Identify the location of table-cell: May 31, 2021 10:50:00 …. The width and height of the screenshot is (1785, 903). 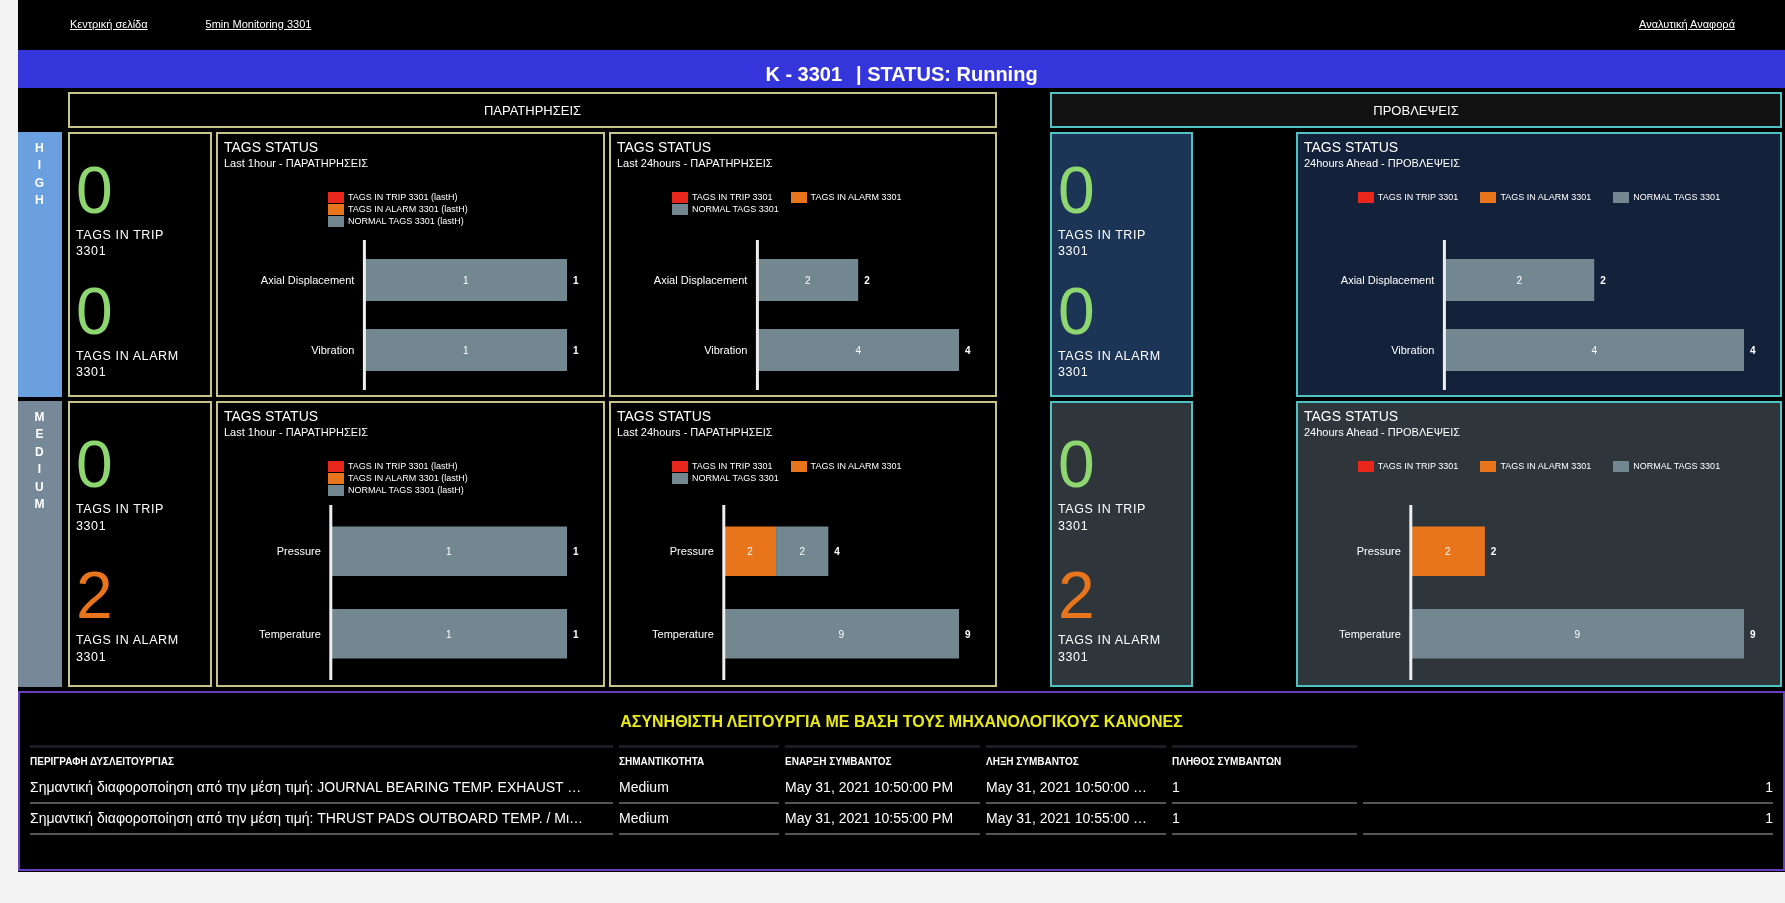
(1076, 788).